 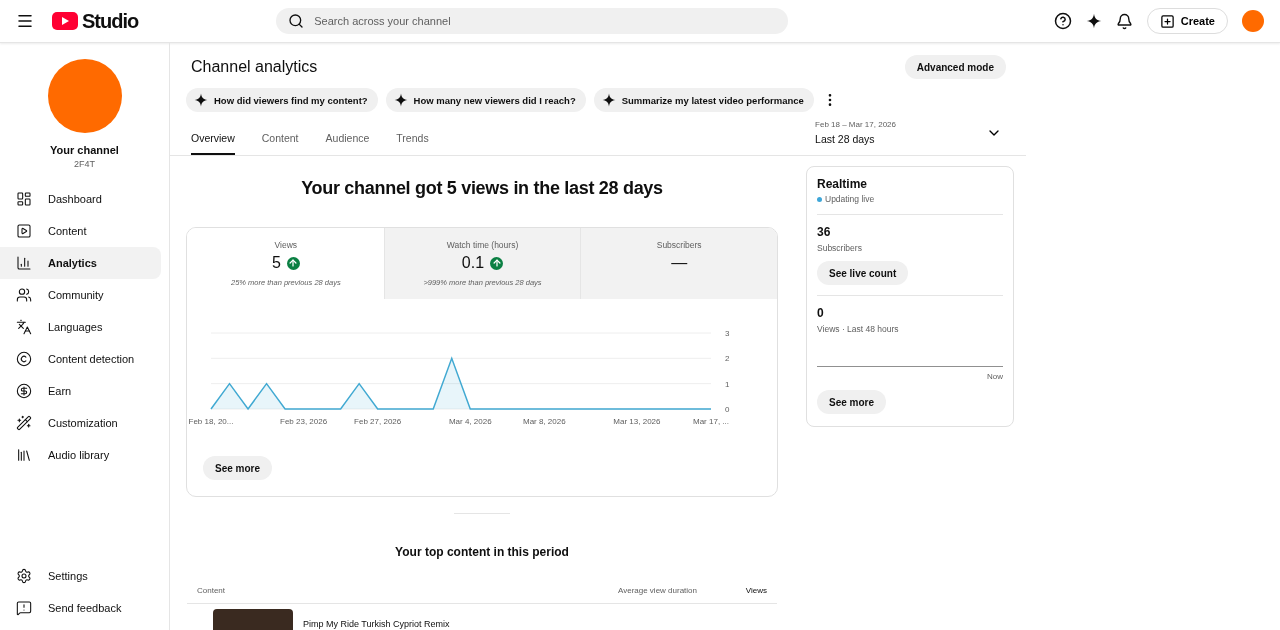 I want to click on metric-tab: Subscribers —, so click(x=678, y=263).